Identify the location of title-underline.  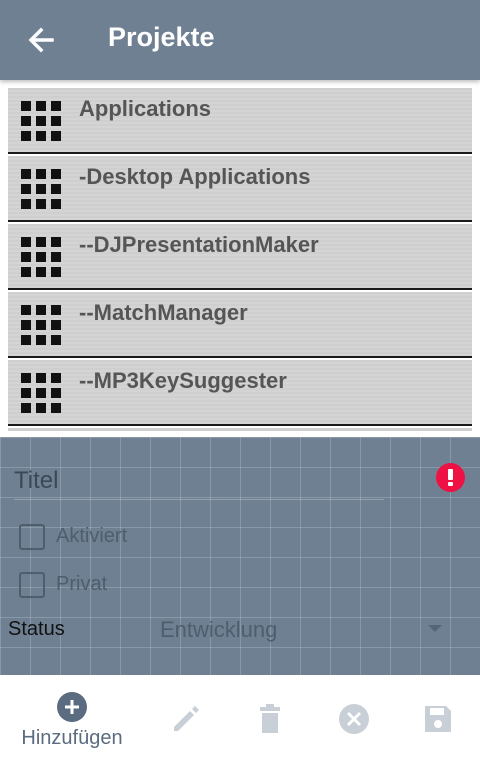
(199, 499).